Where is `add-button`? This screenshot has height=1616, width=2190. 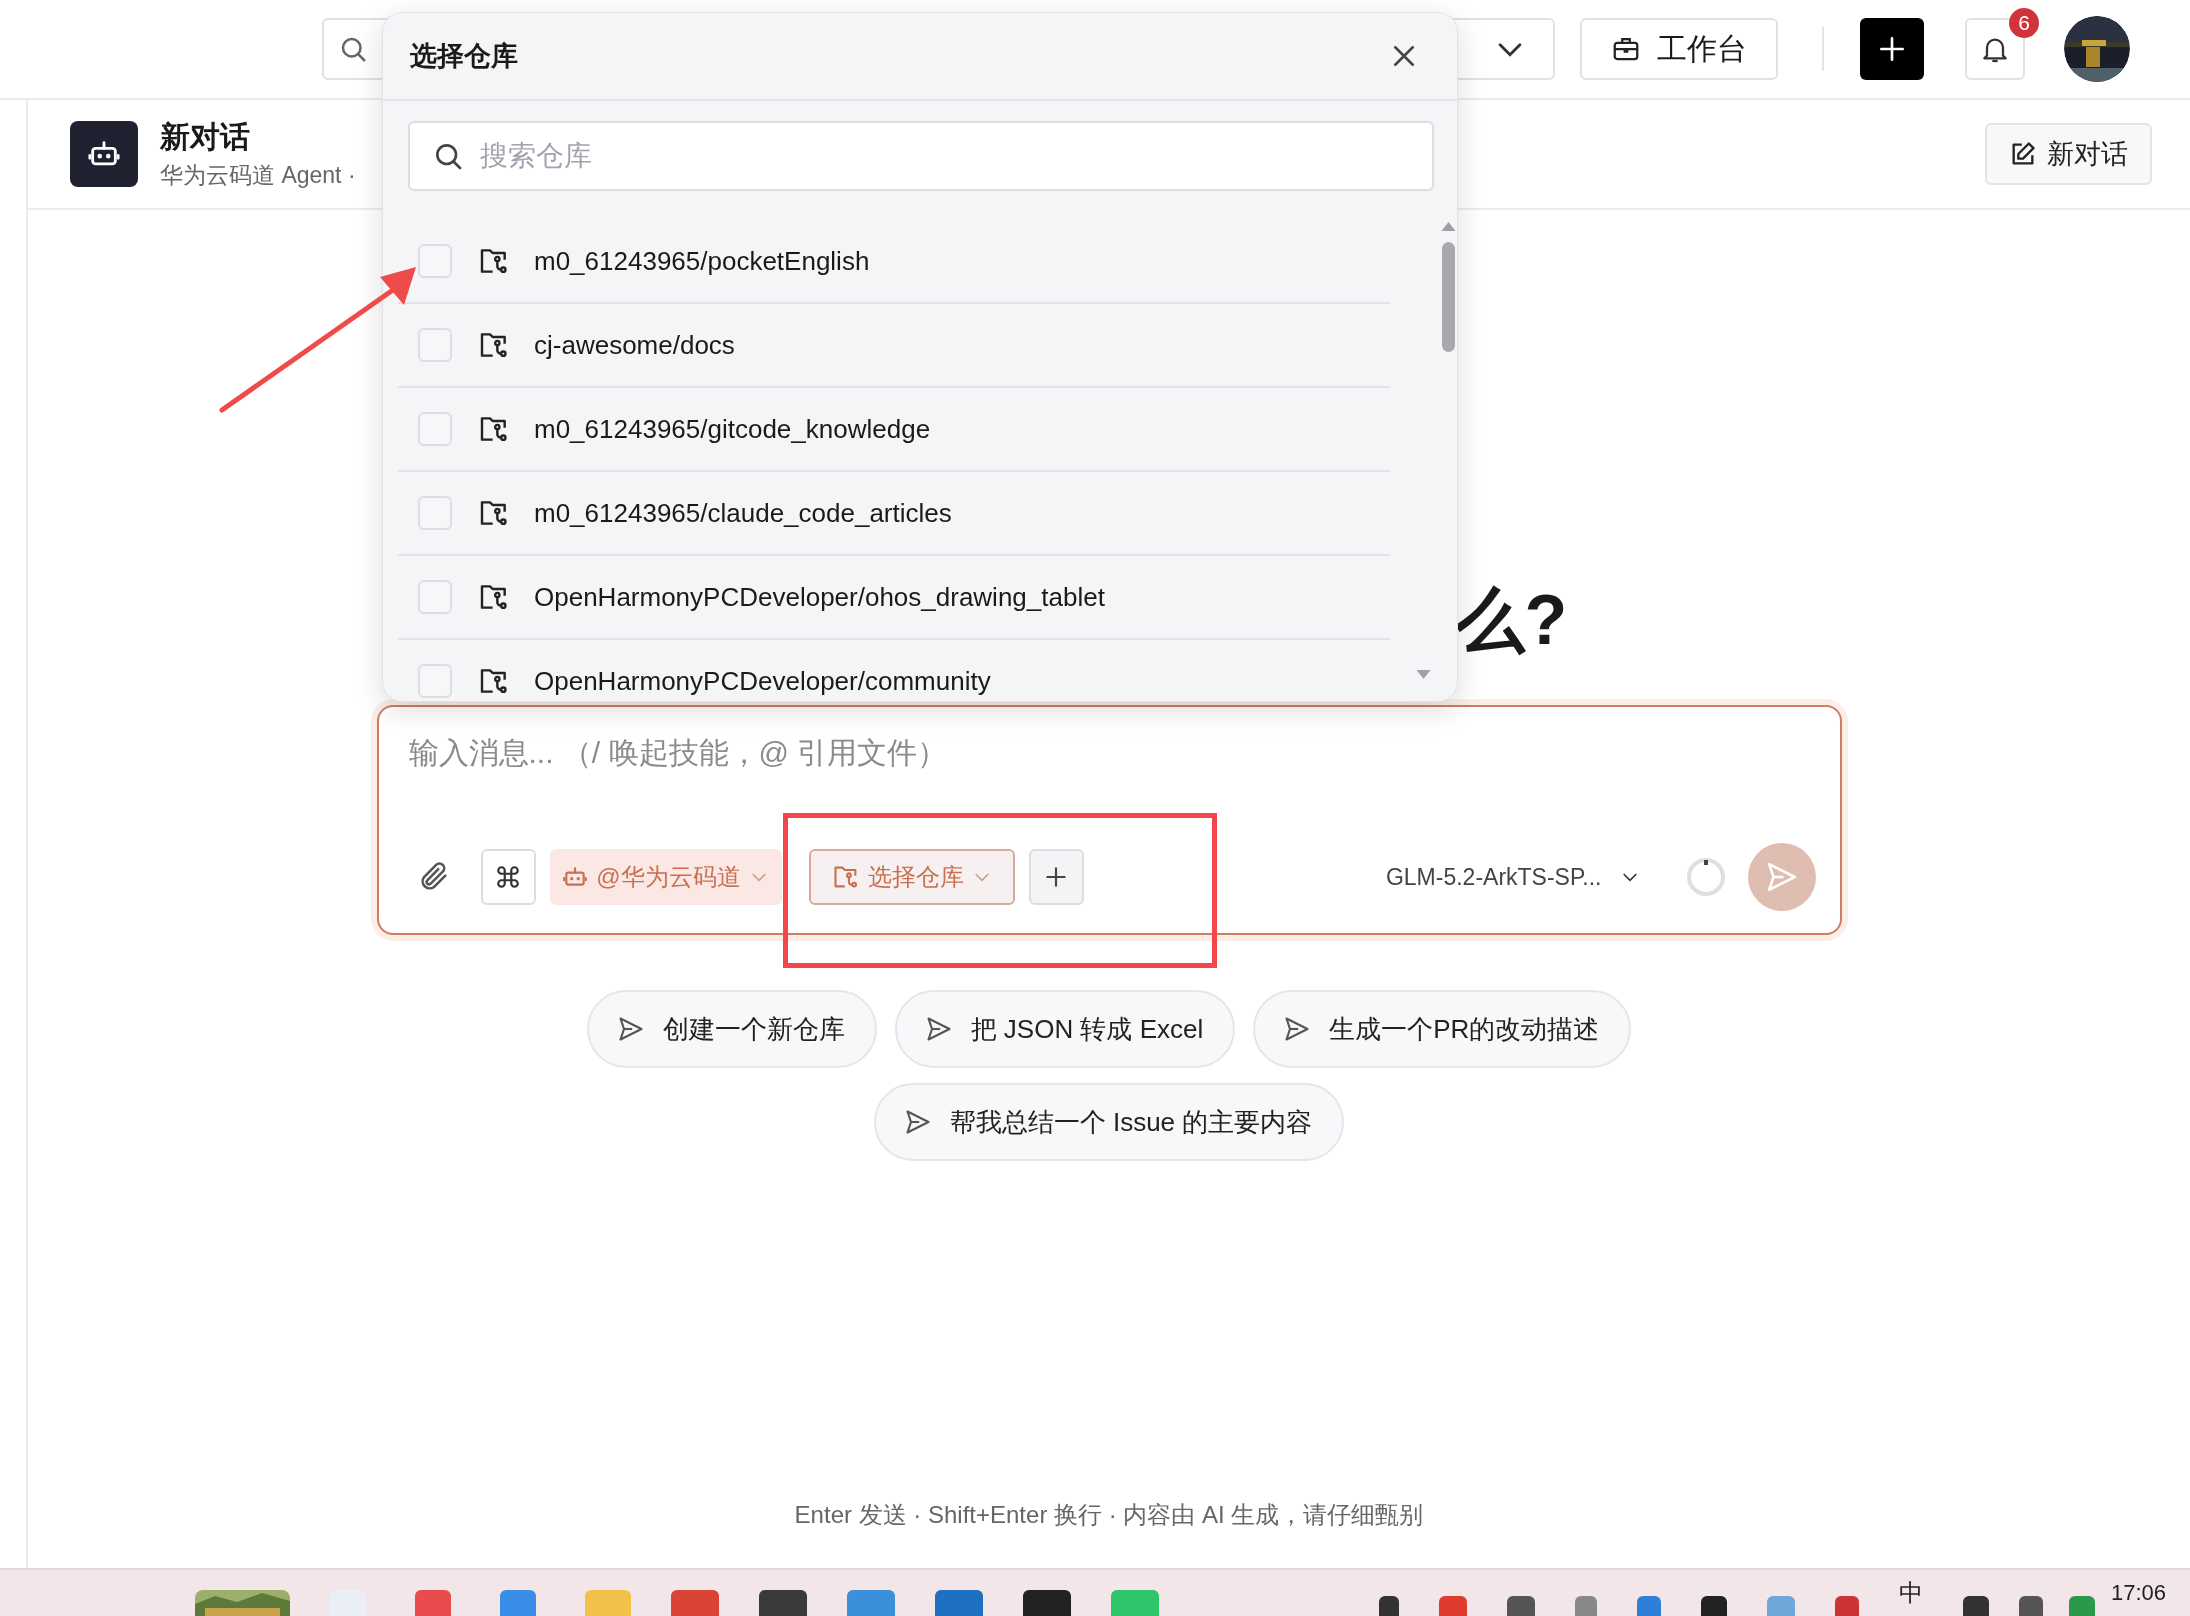 add-button is located at coordinates (1056, 877).